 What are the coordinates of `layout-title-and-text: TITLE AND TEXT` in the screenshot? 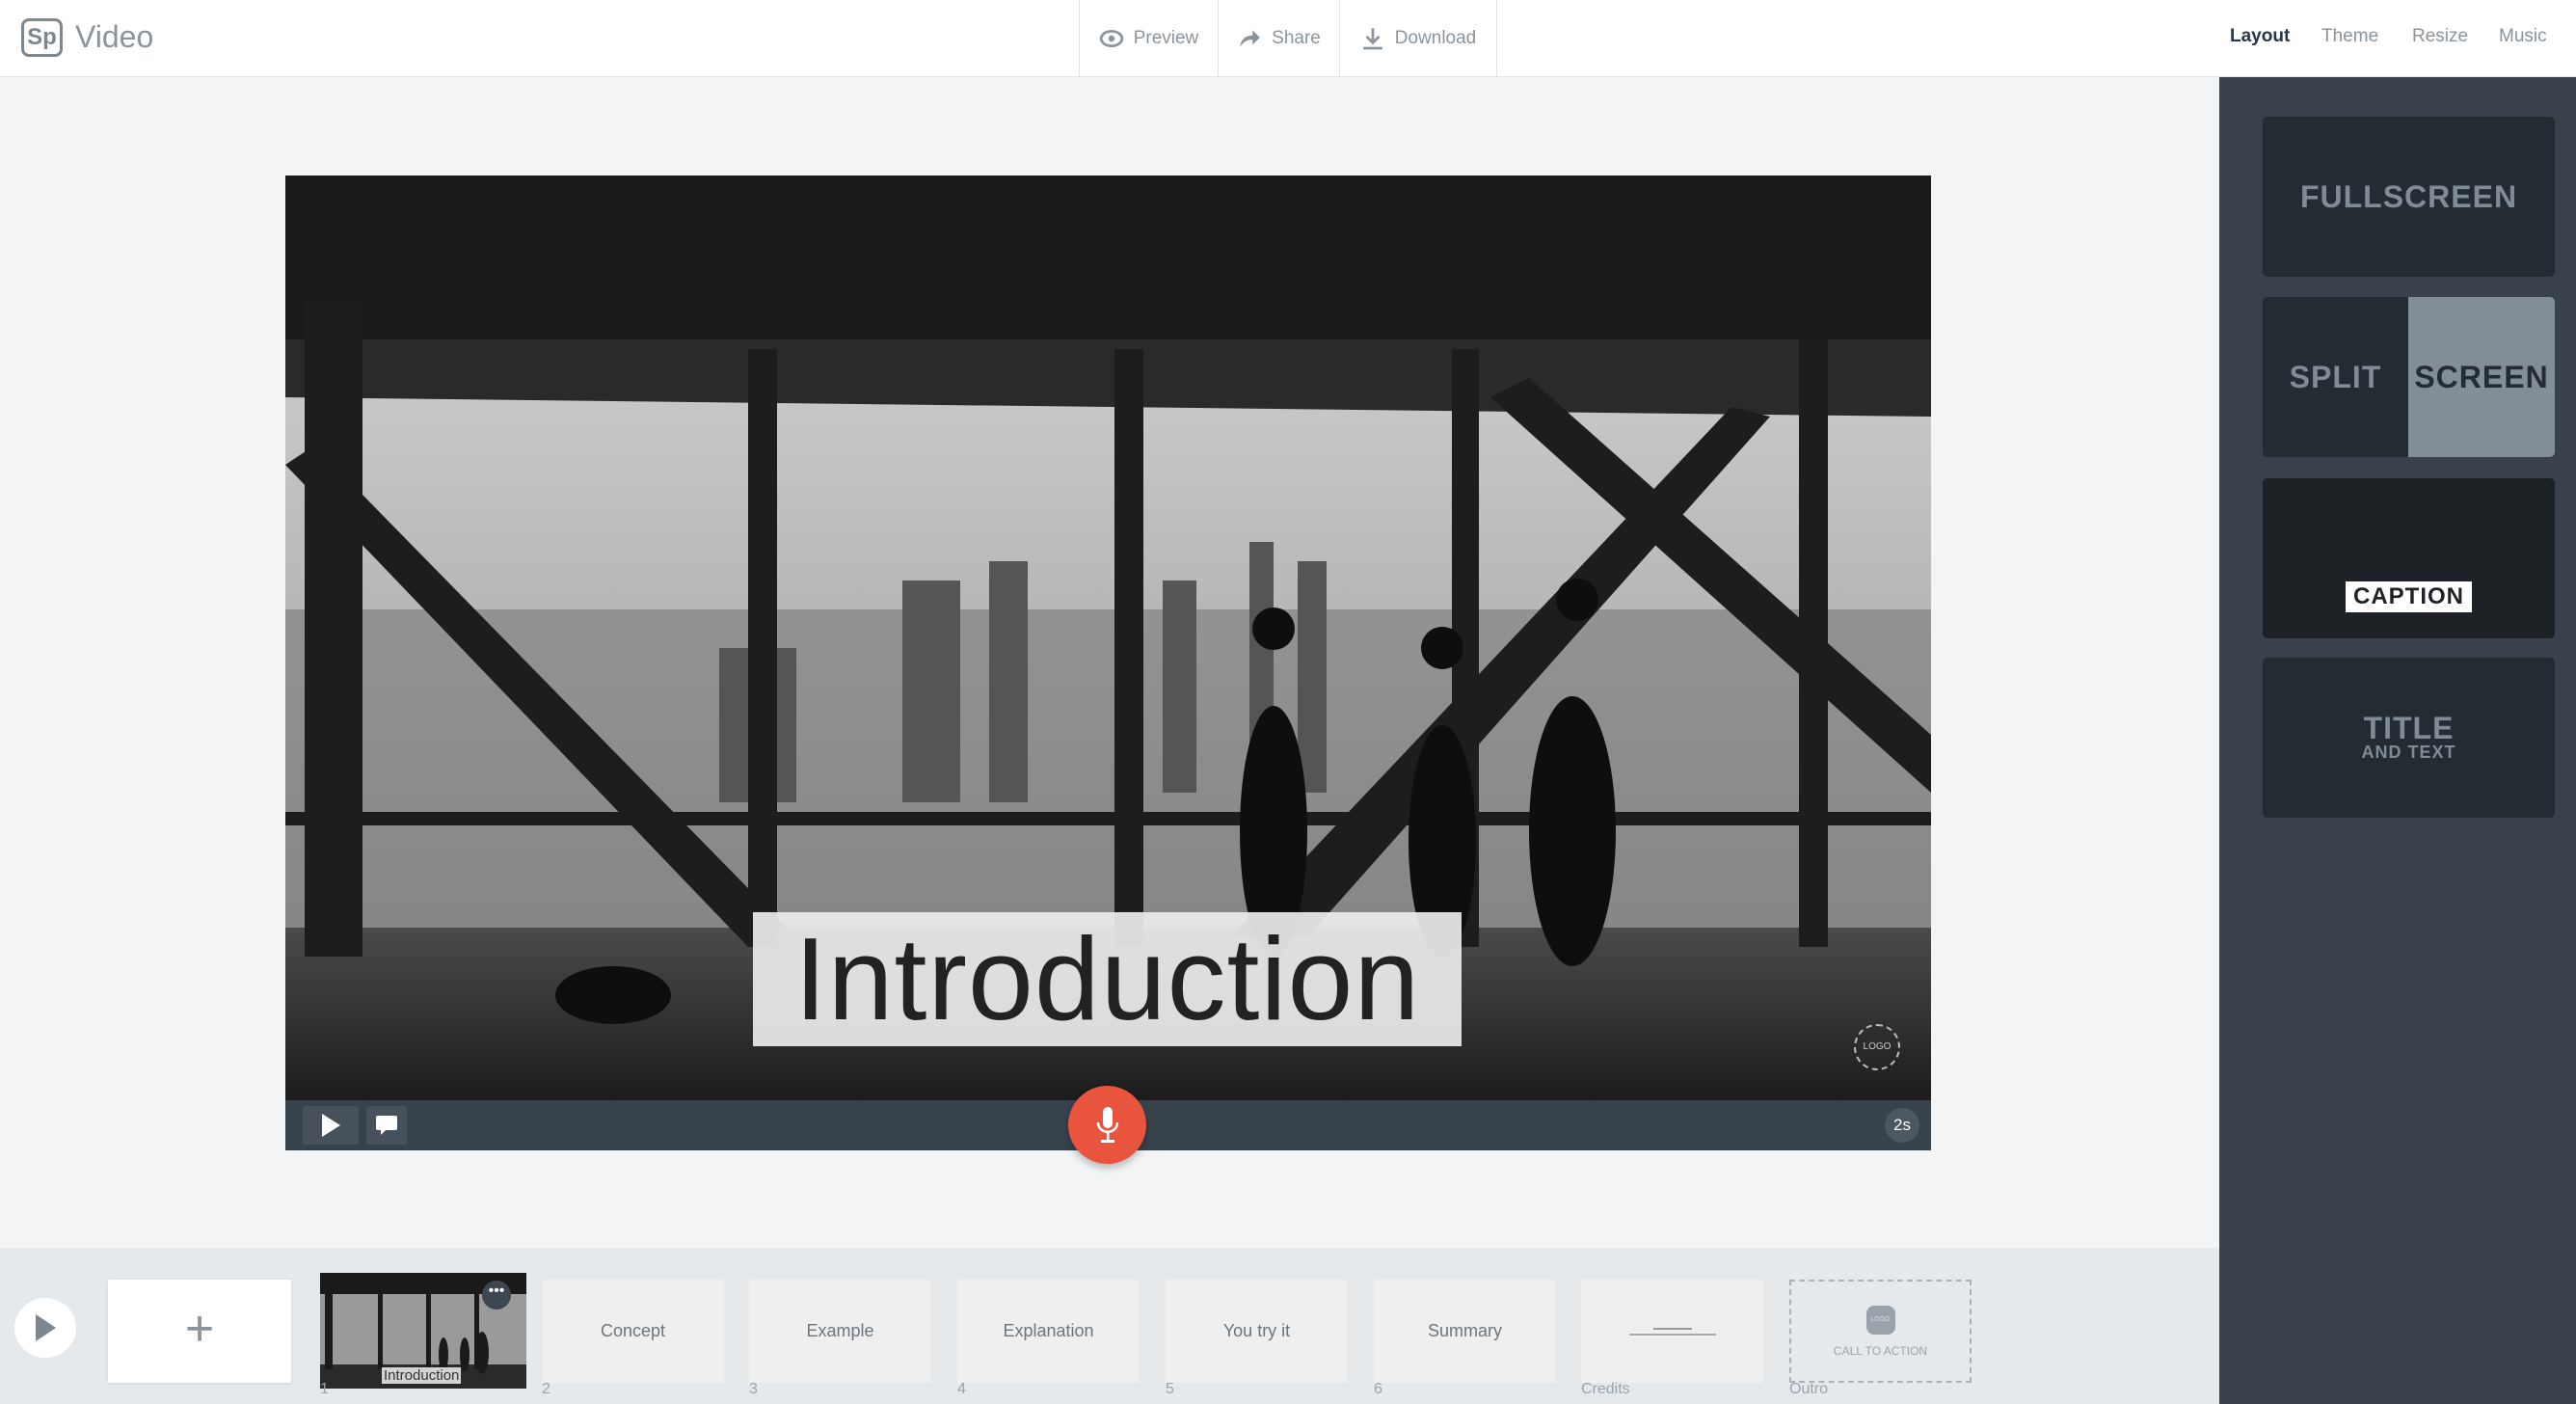 It's located at (2409, 738).